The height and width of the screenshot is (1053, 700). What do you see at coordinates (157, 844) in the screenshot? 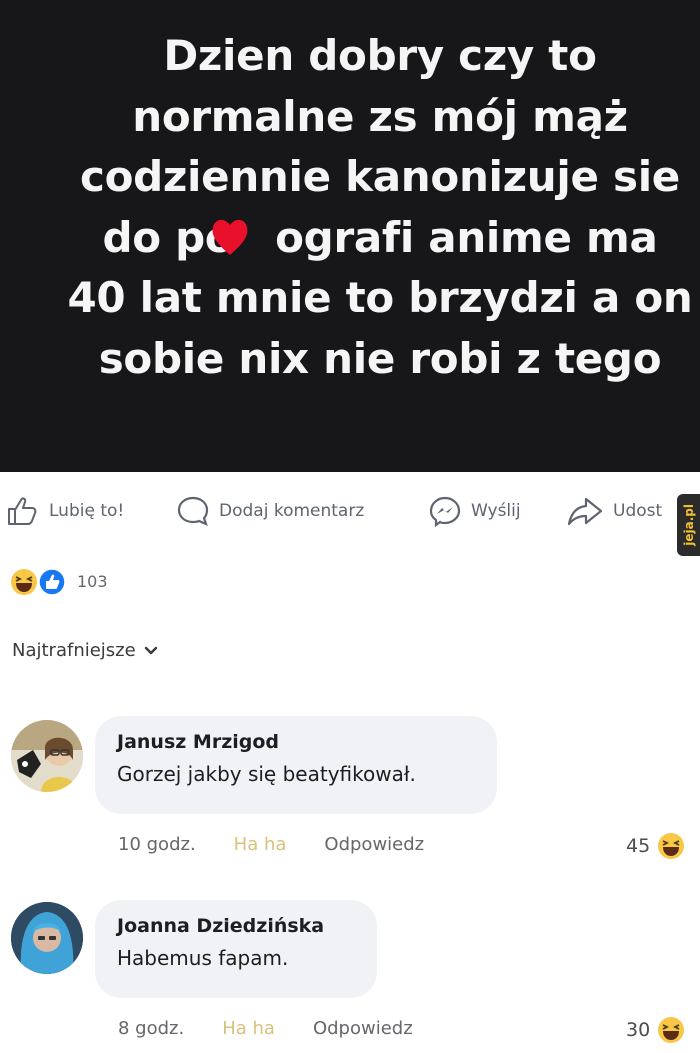
I see `comment-time: 10 godz.` at bounding box center [157, 844].